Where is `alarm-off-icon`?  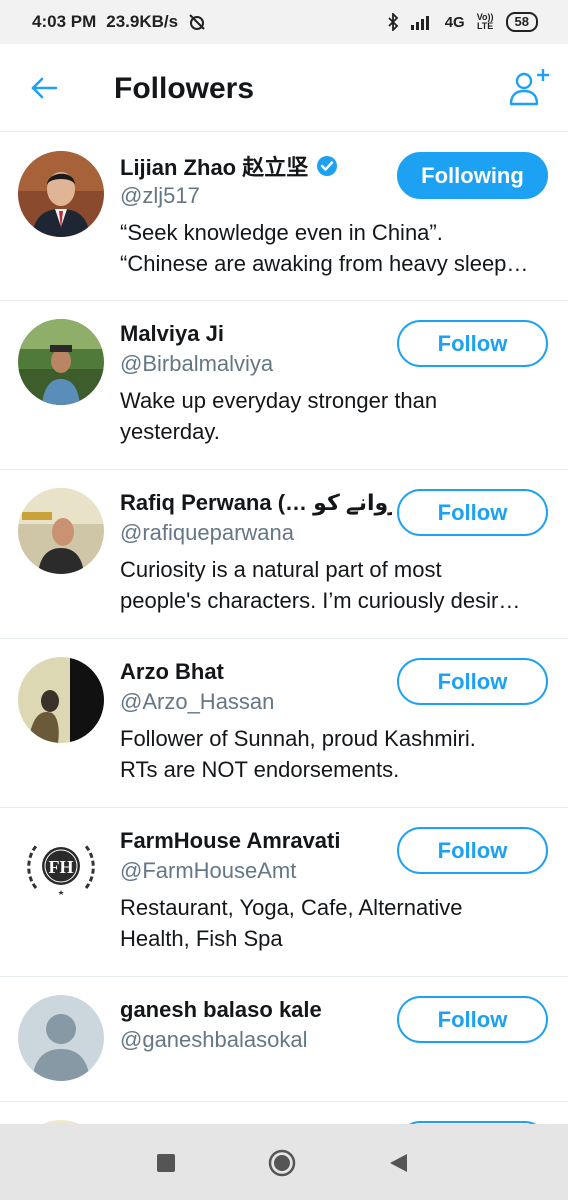
alarm-off-icon is located at coordinates (197, 22).